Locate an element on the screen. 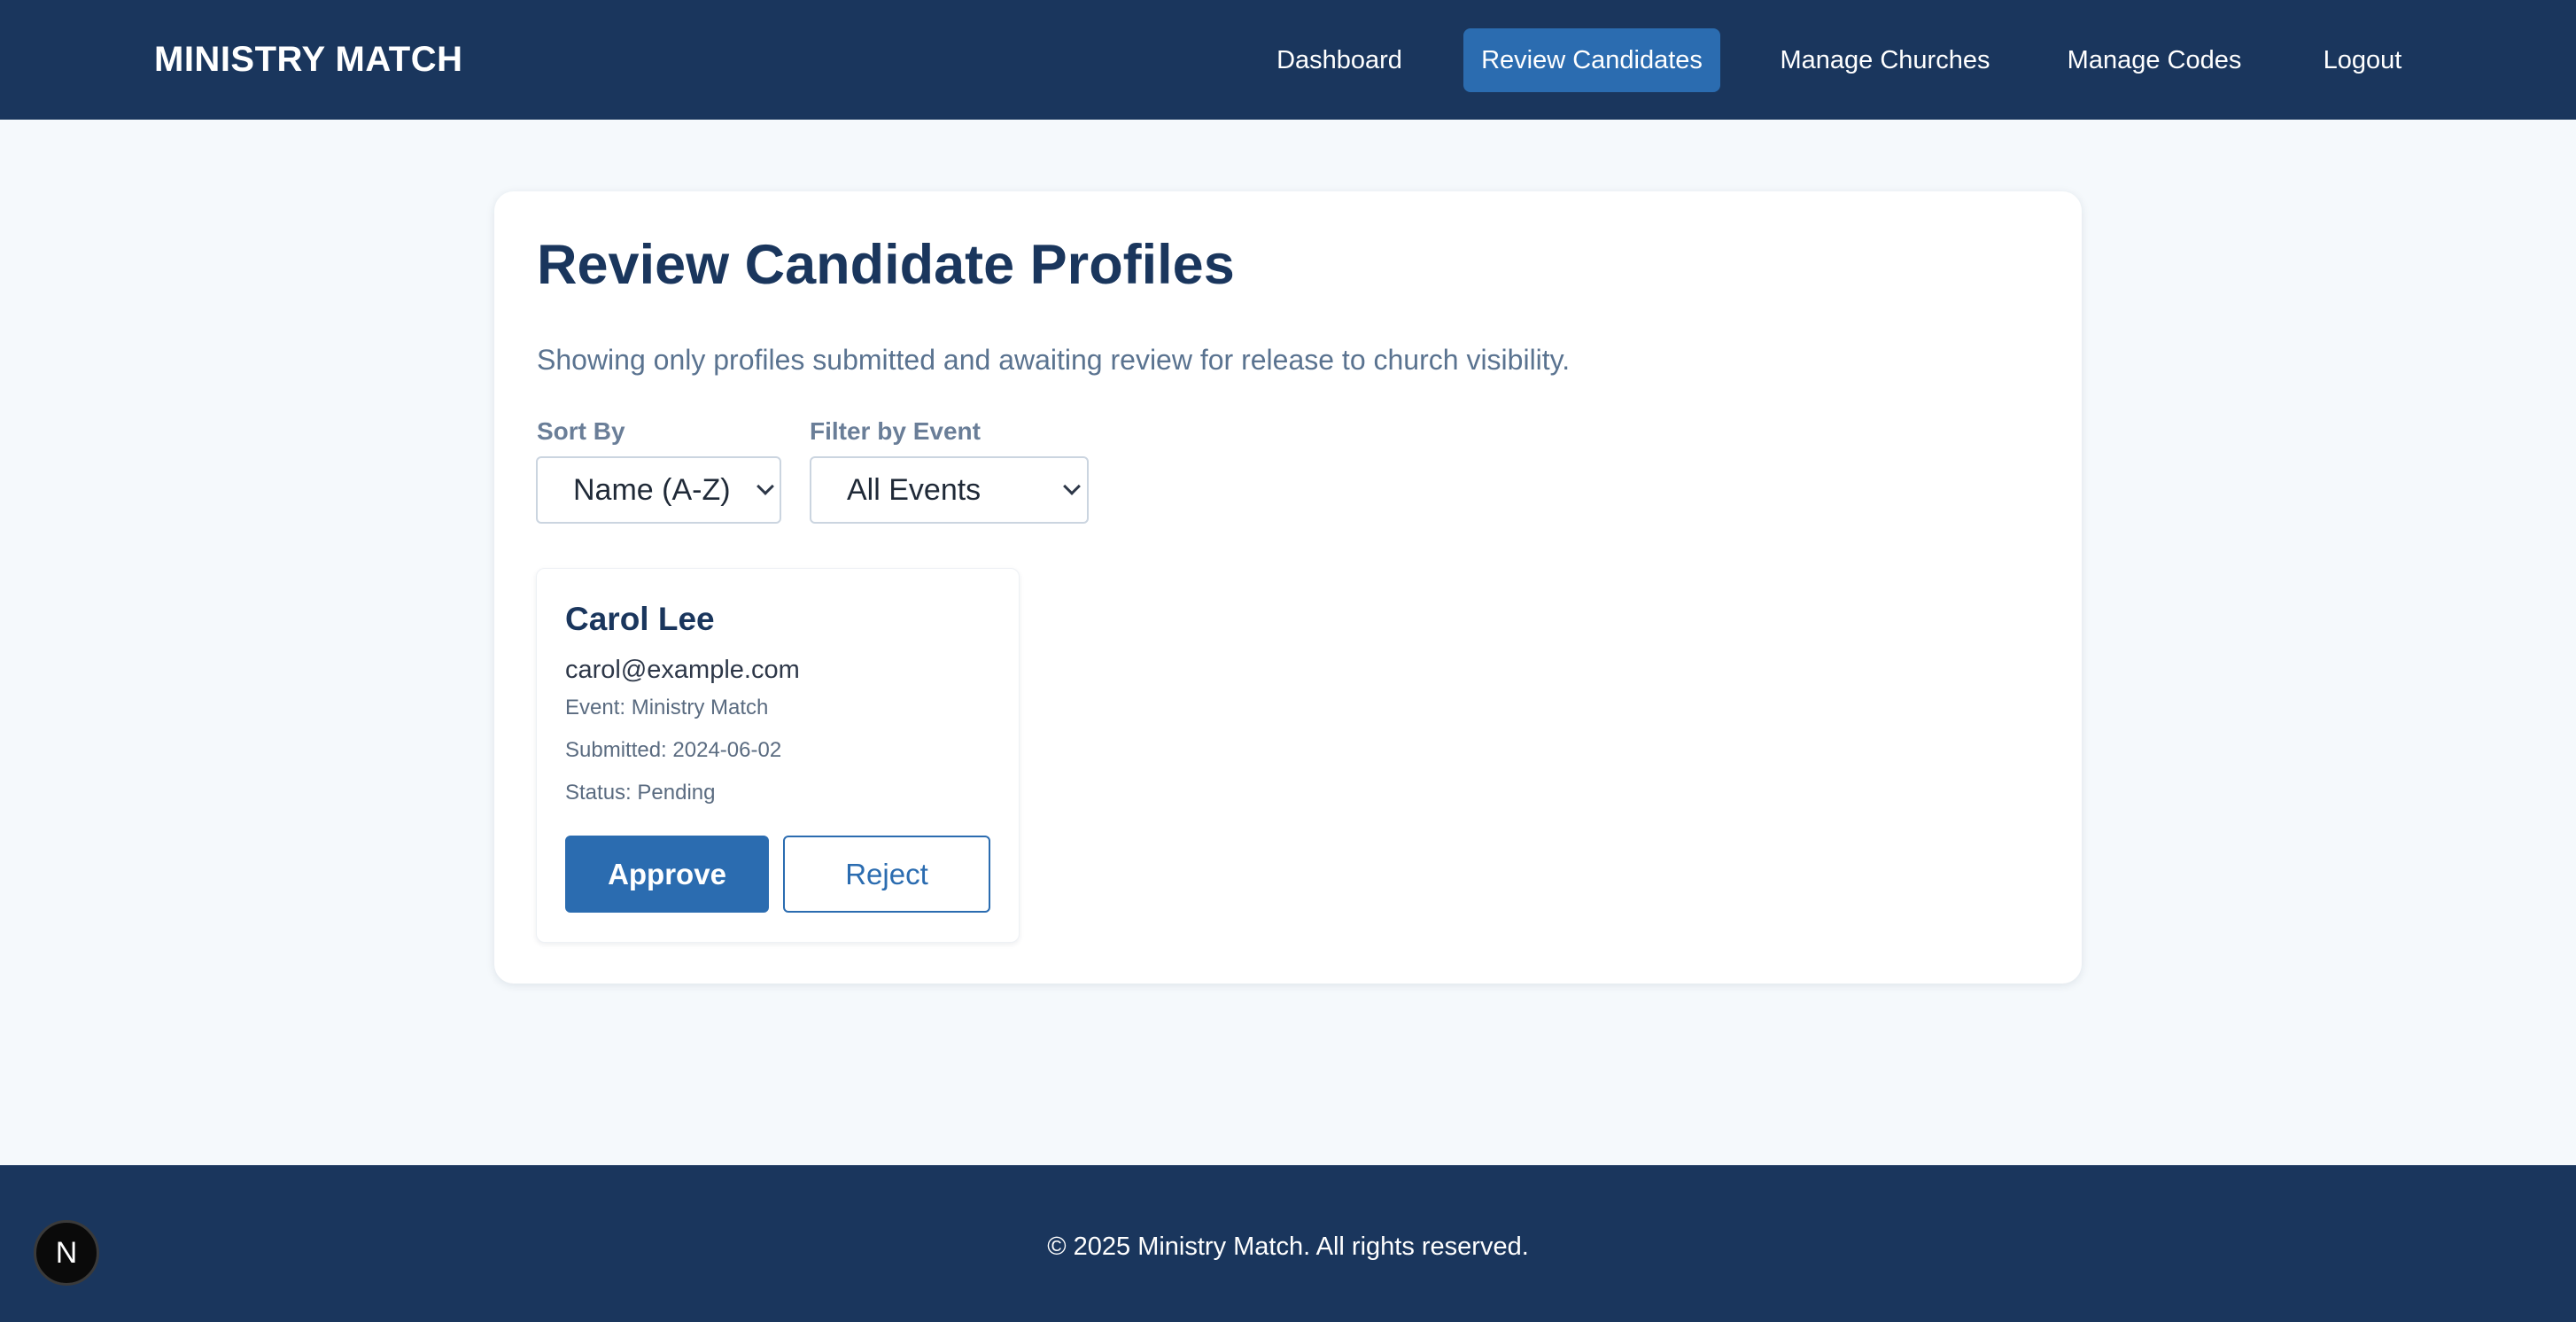  sort-by-label: Sort By is located at coordinates (581, 431).